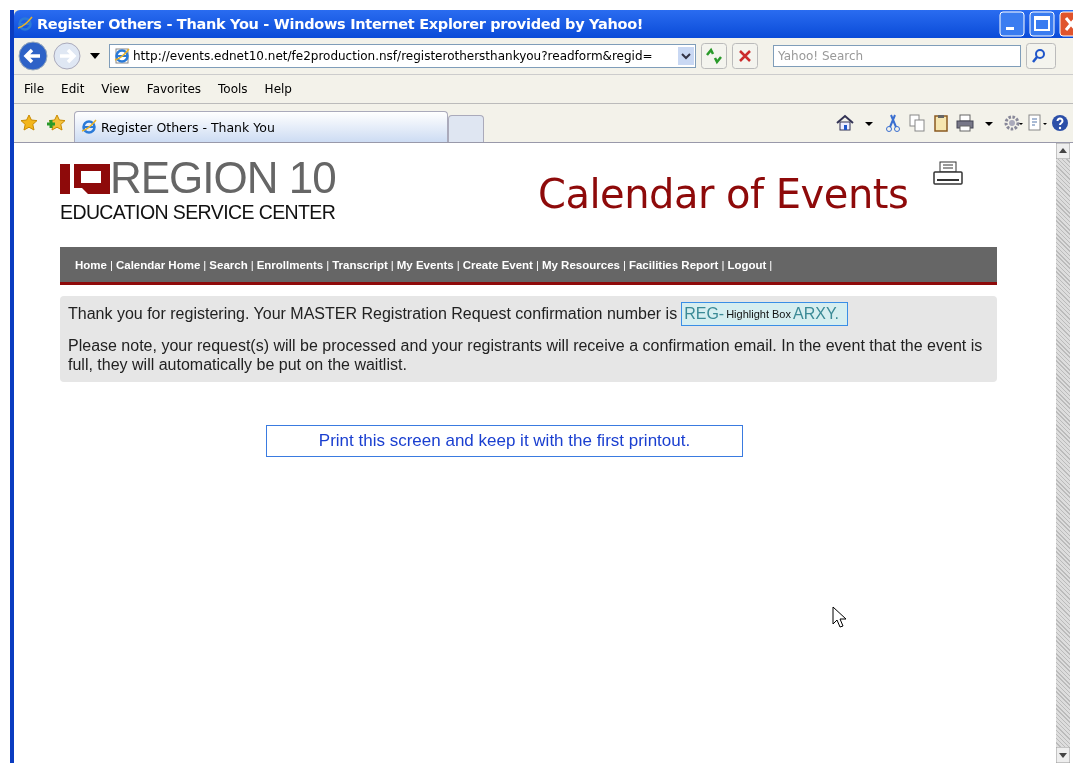 This screenshot has width=1073, height=763. I want to click on nav-link: My Events, so click(425, 264).